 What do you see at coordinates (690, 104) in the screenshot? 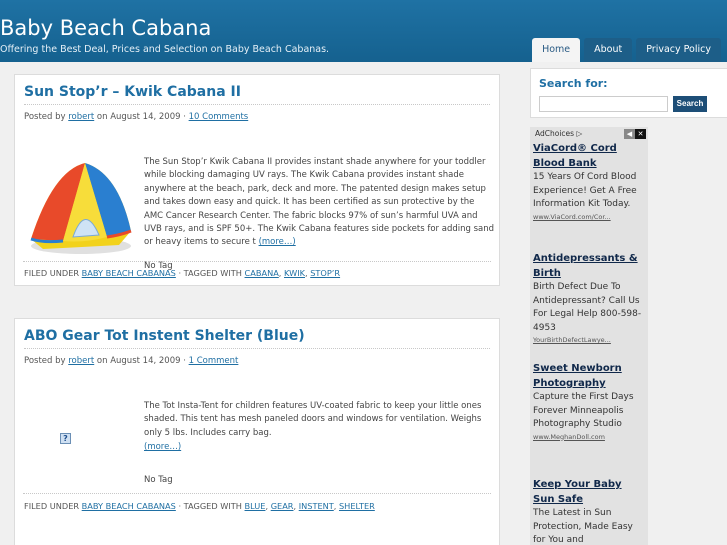
I see `search-button: Search` at bounding box center [690, 104].